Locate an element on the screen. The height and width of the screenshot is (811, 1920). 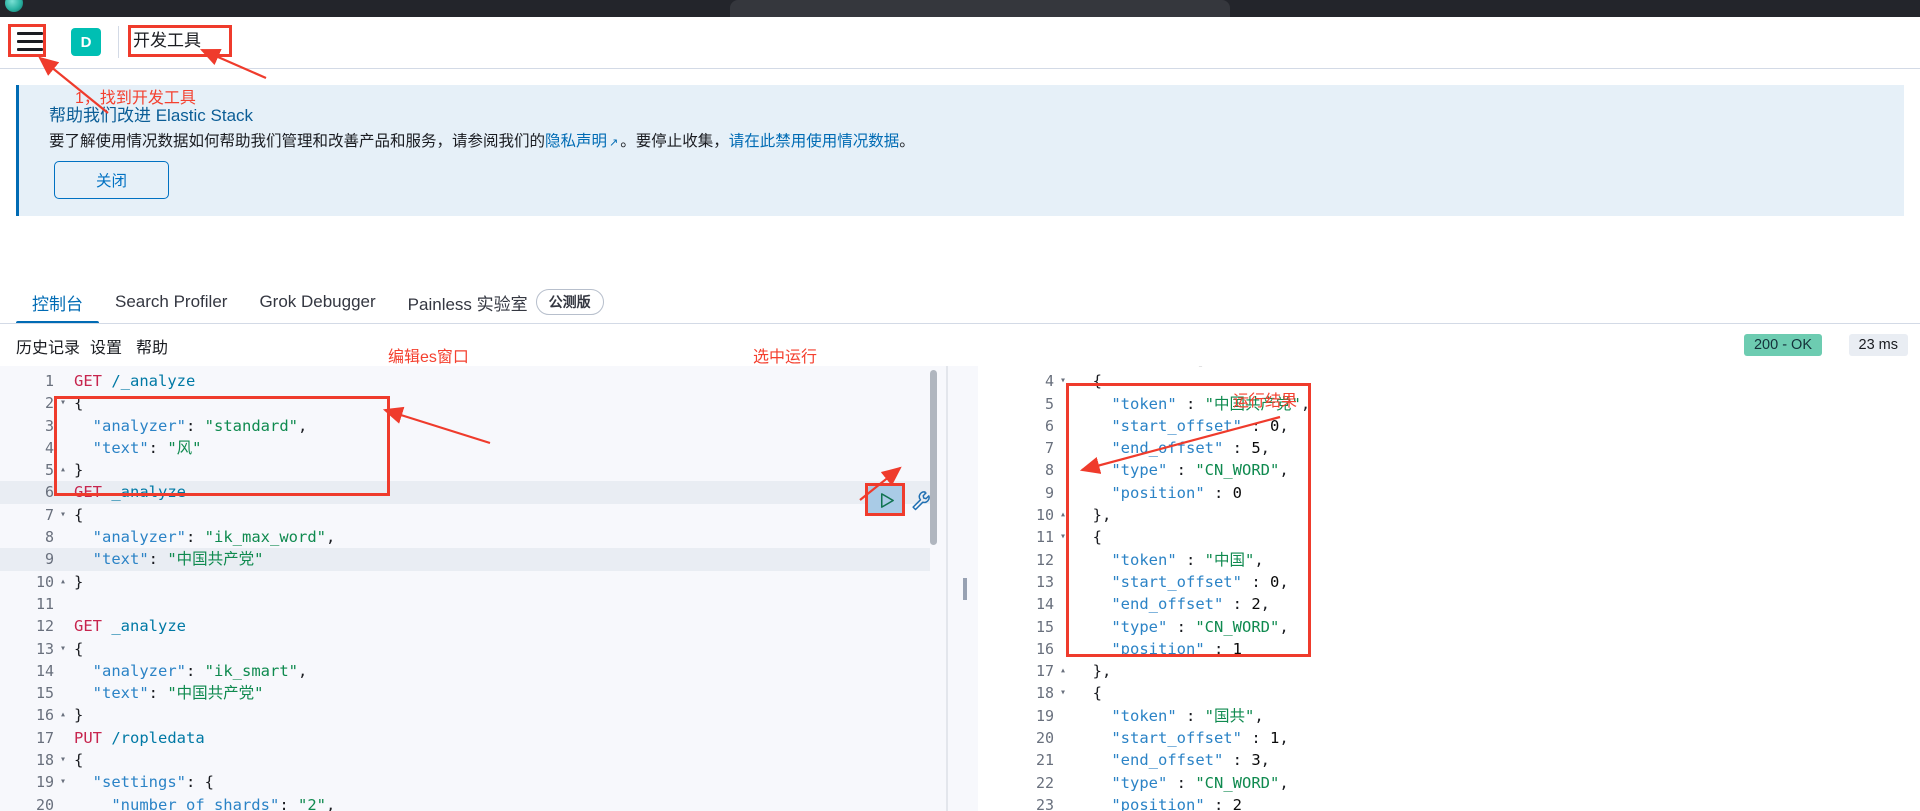
code-token: "type" is located at coordinates (1139, 782).